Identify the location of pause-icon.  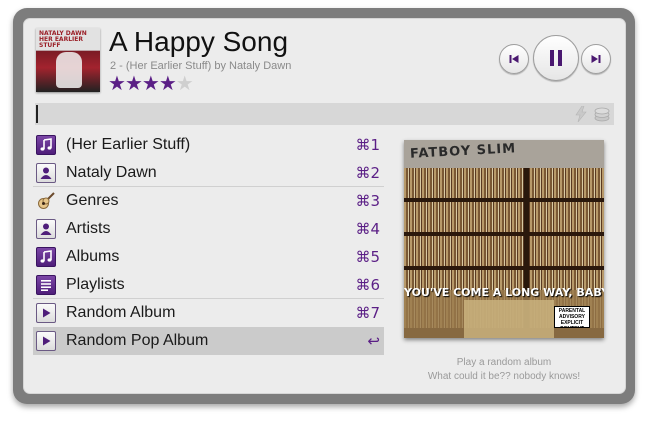
(556, 58).